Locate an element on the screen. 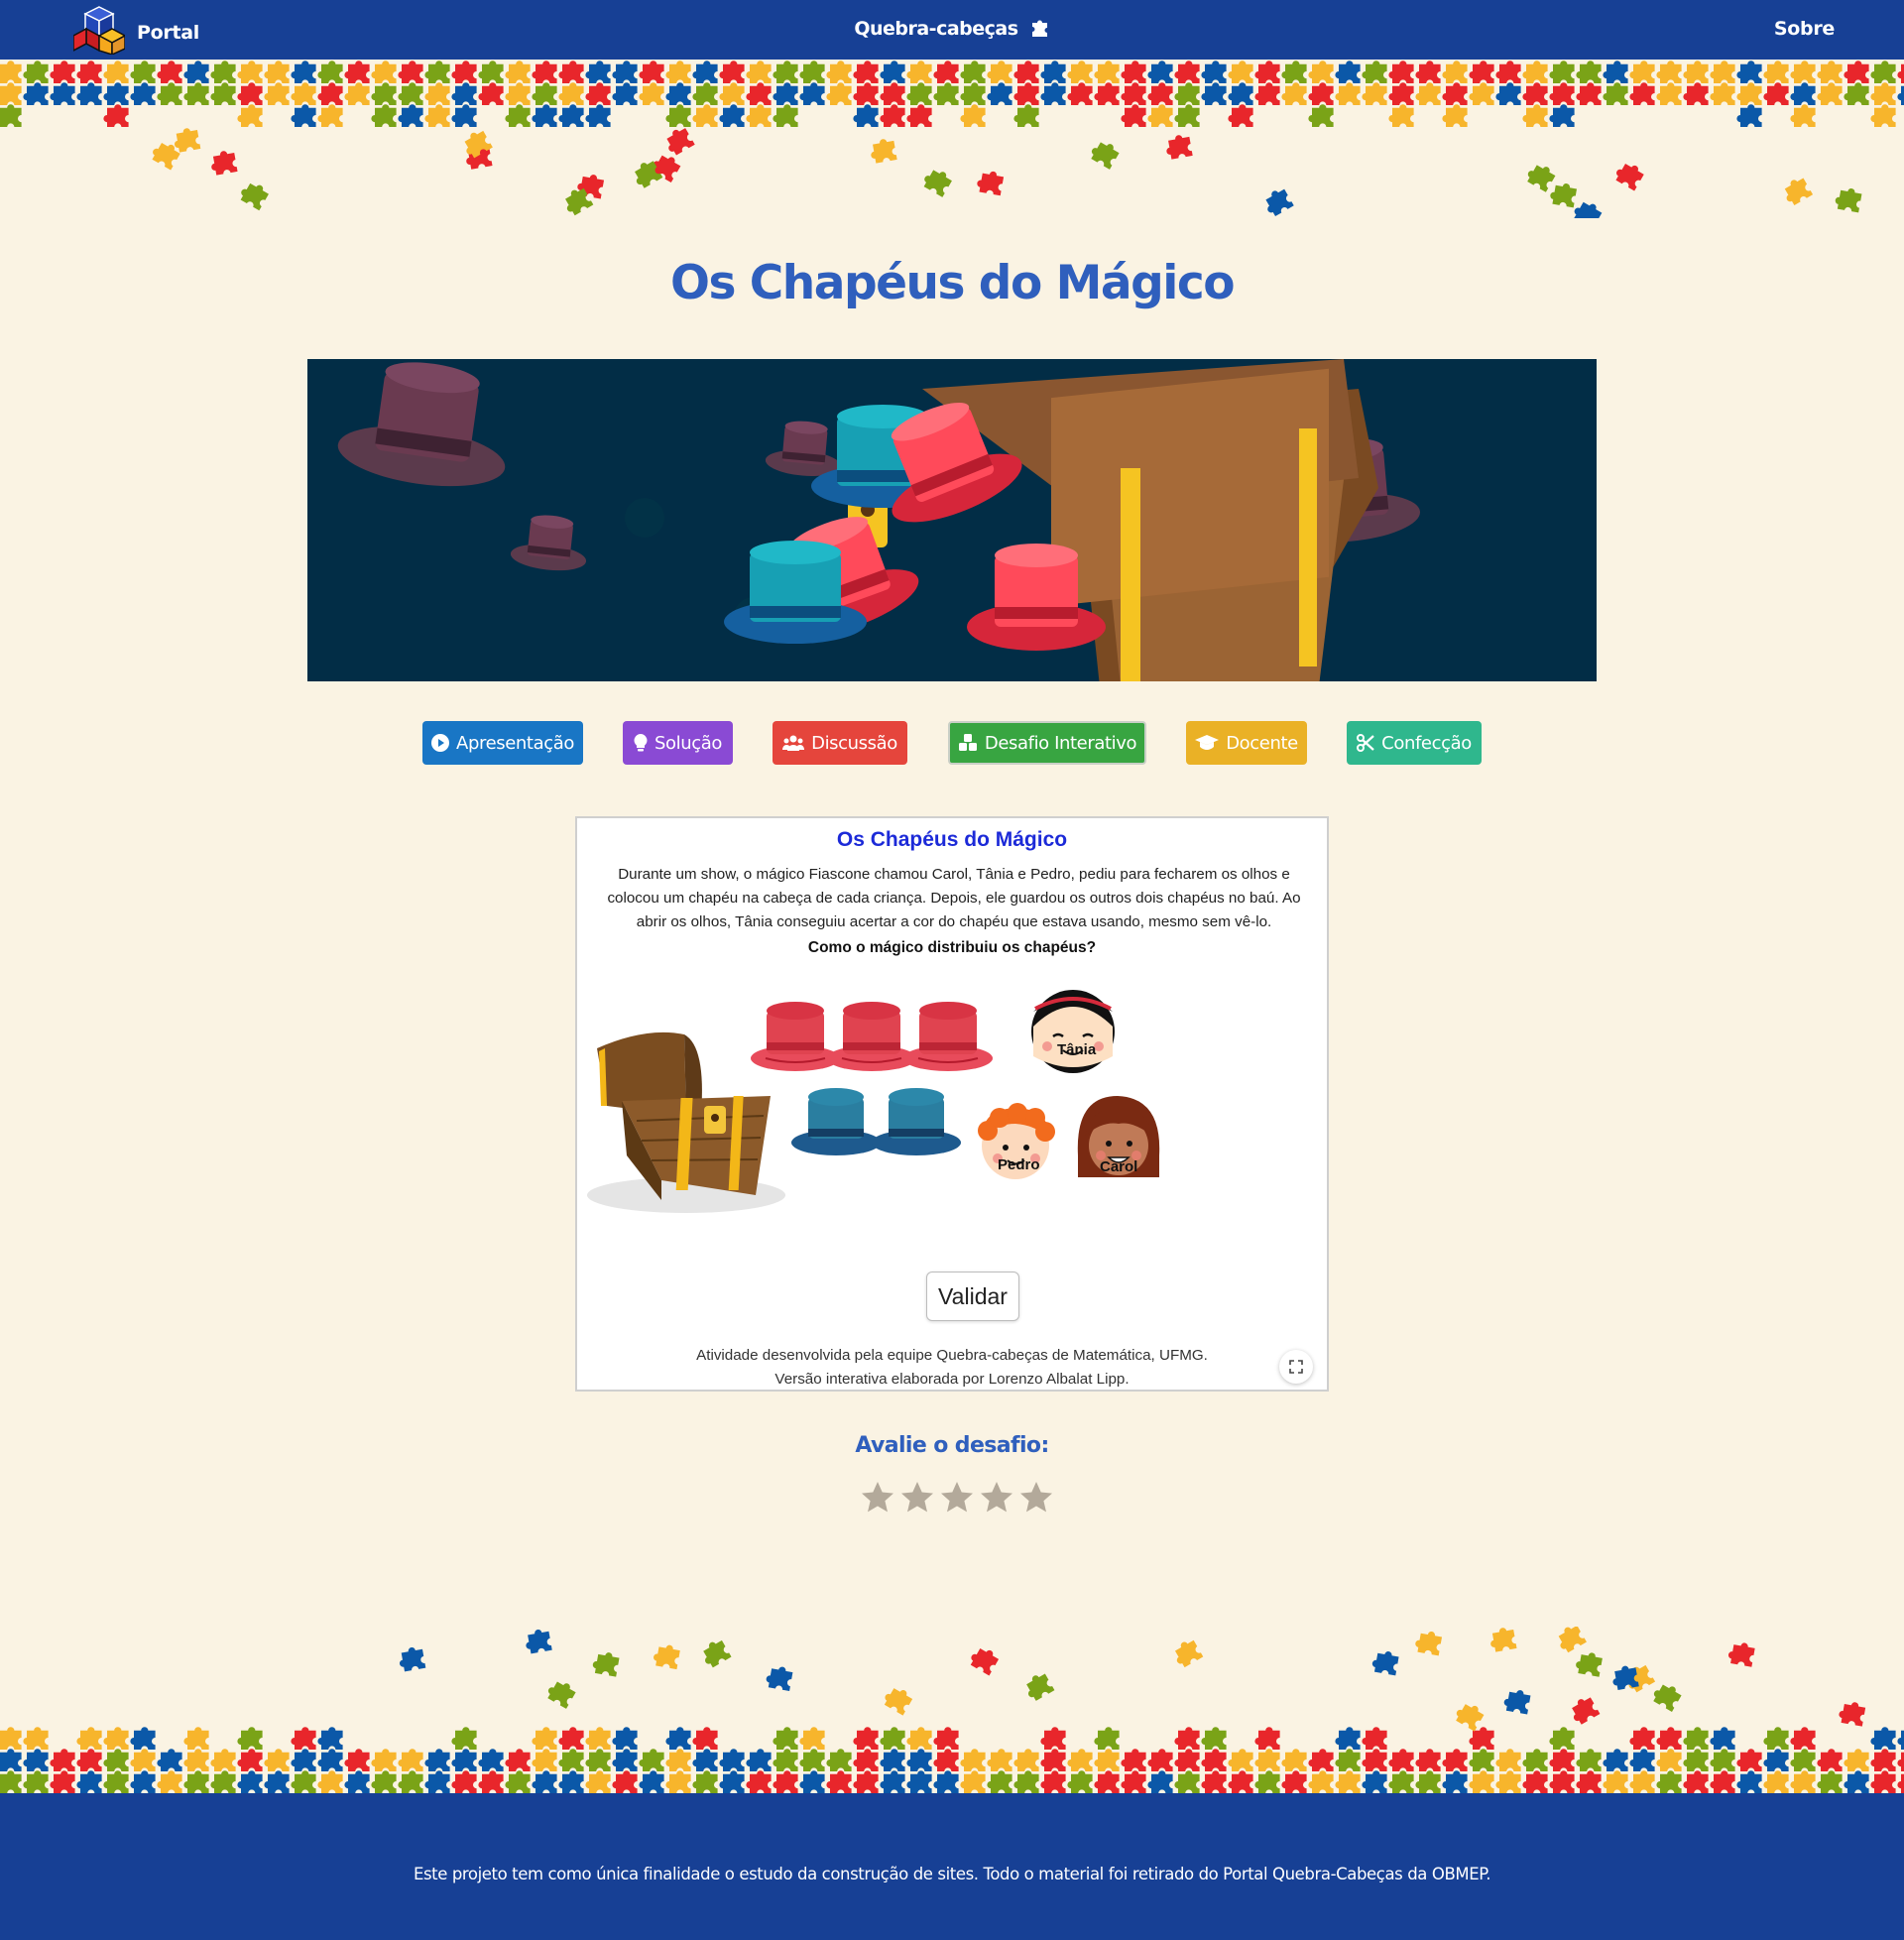  users-icon is located at coordinates (793, 743).